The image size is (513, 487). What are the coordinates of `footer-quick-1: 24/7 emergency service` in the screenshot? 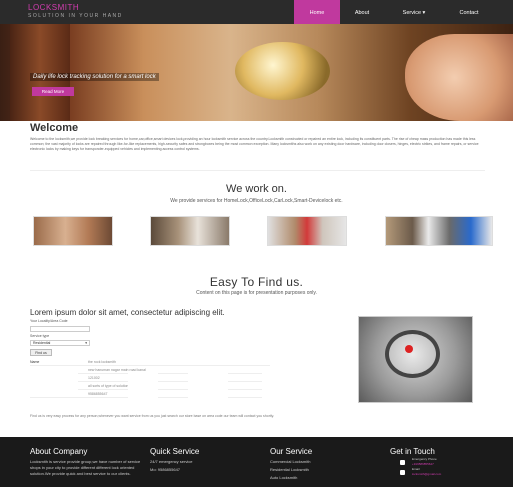 It's located at (171, 461).